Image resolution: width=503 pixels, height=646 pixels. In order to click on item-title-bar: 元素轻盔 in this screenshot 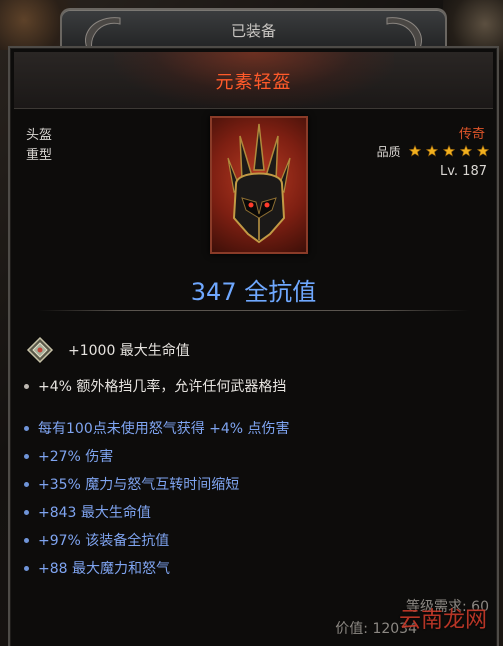, I will do `click(253, 80)`.